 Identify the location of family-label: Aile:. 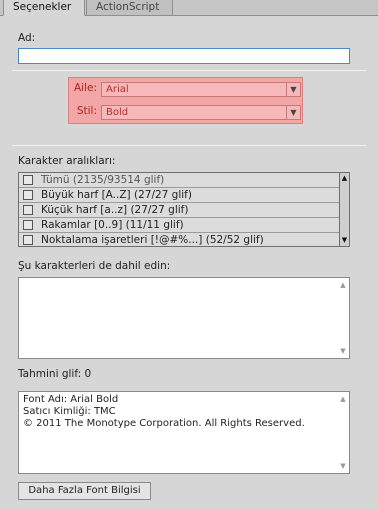
(85, 88).